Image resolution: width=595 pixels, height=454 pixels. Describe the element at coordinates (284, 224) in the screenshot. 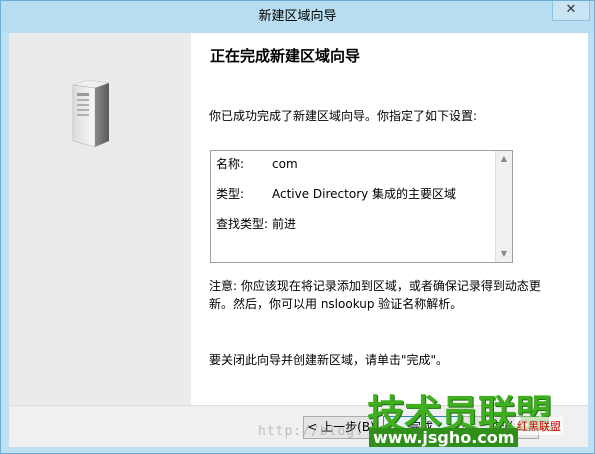

I see `summary-value: 前进` at that location.